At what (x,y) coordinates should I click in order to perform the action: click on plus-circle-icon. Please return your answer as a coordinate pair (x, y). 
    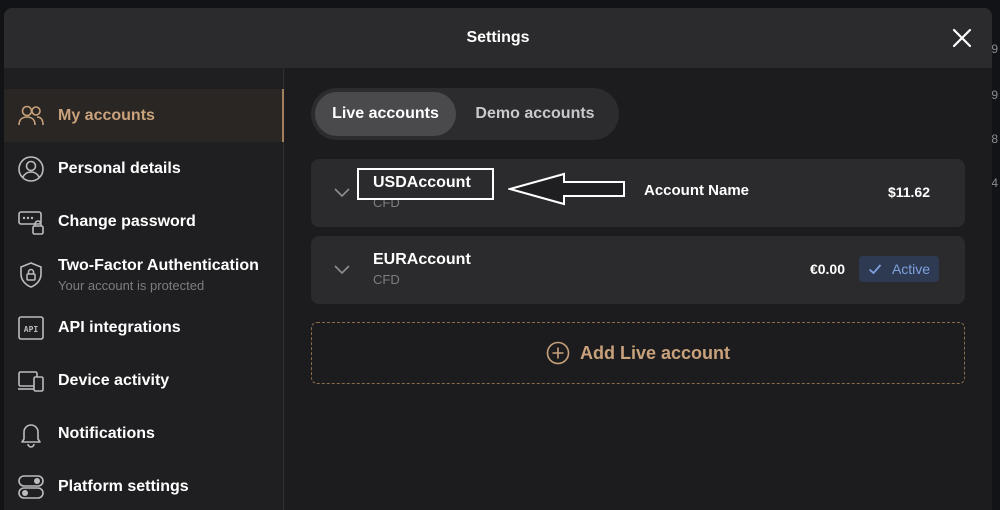
    Looking at the image, I should click on (558, 353).